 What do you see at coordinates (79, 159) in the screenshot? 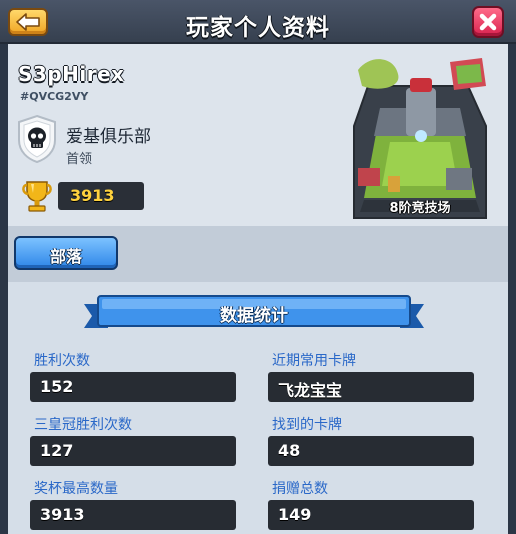
I see `clan-role: 首领` at bounding box center [79, 159].